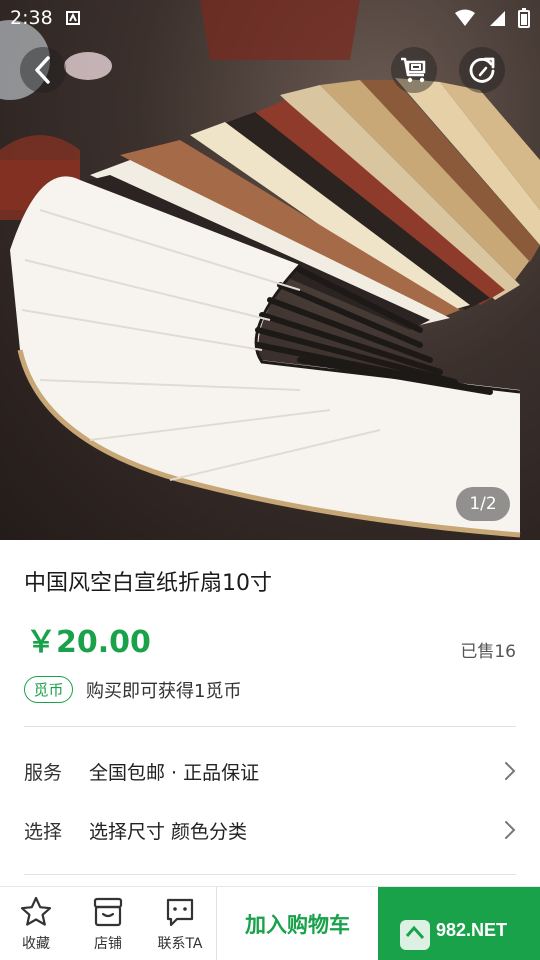  What do you see at coordinates (270, 18) in the screenshot?
I see `status-bar: 2:38` at bounding box center [270, 18].